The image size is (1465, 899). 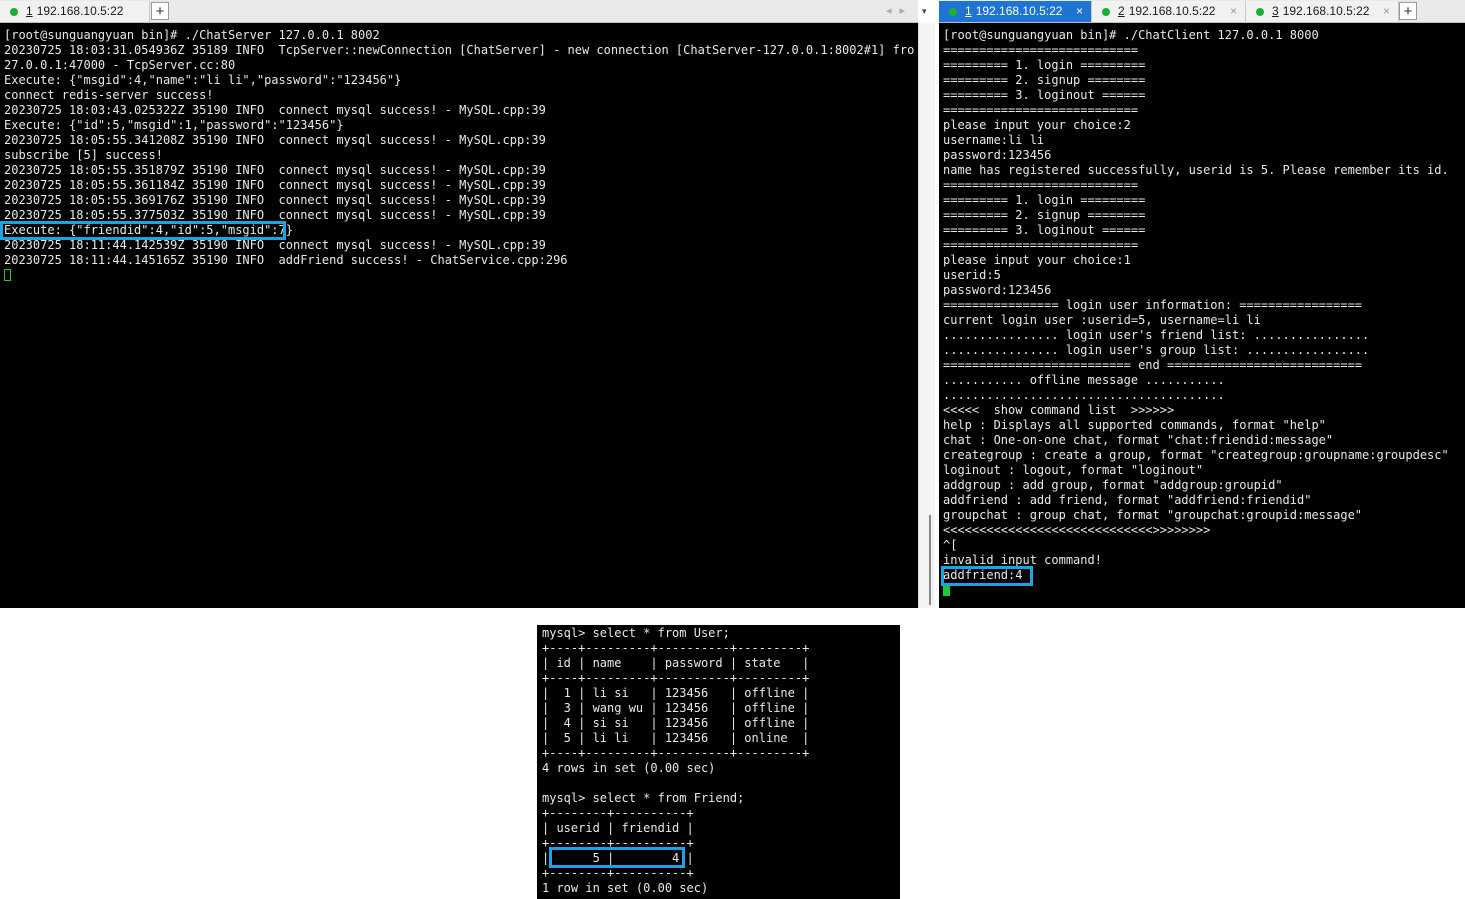 I want to click on terminal-line: | id | name | password | state |, so click(x=676, y=663).